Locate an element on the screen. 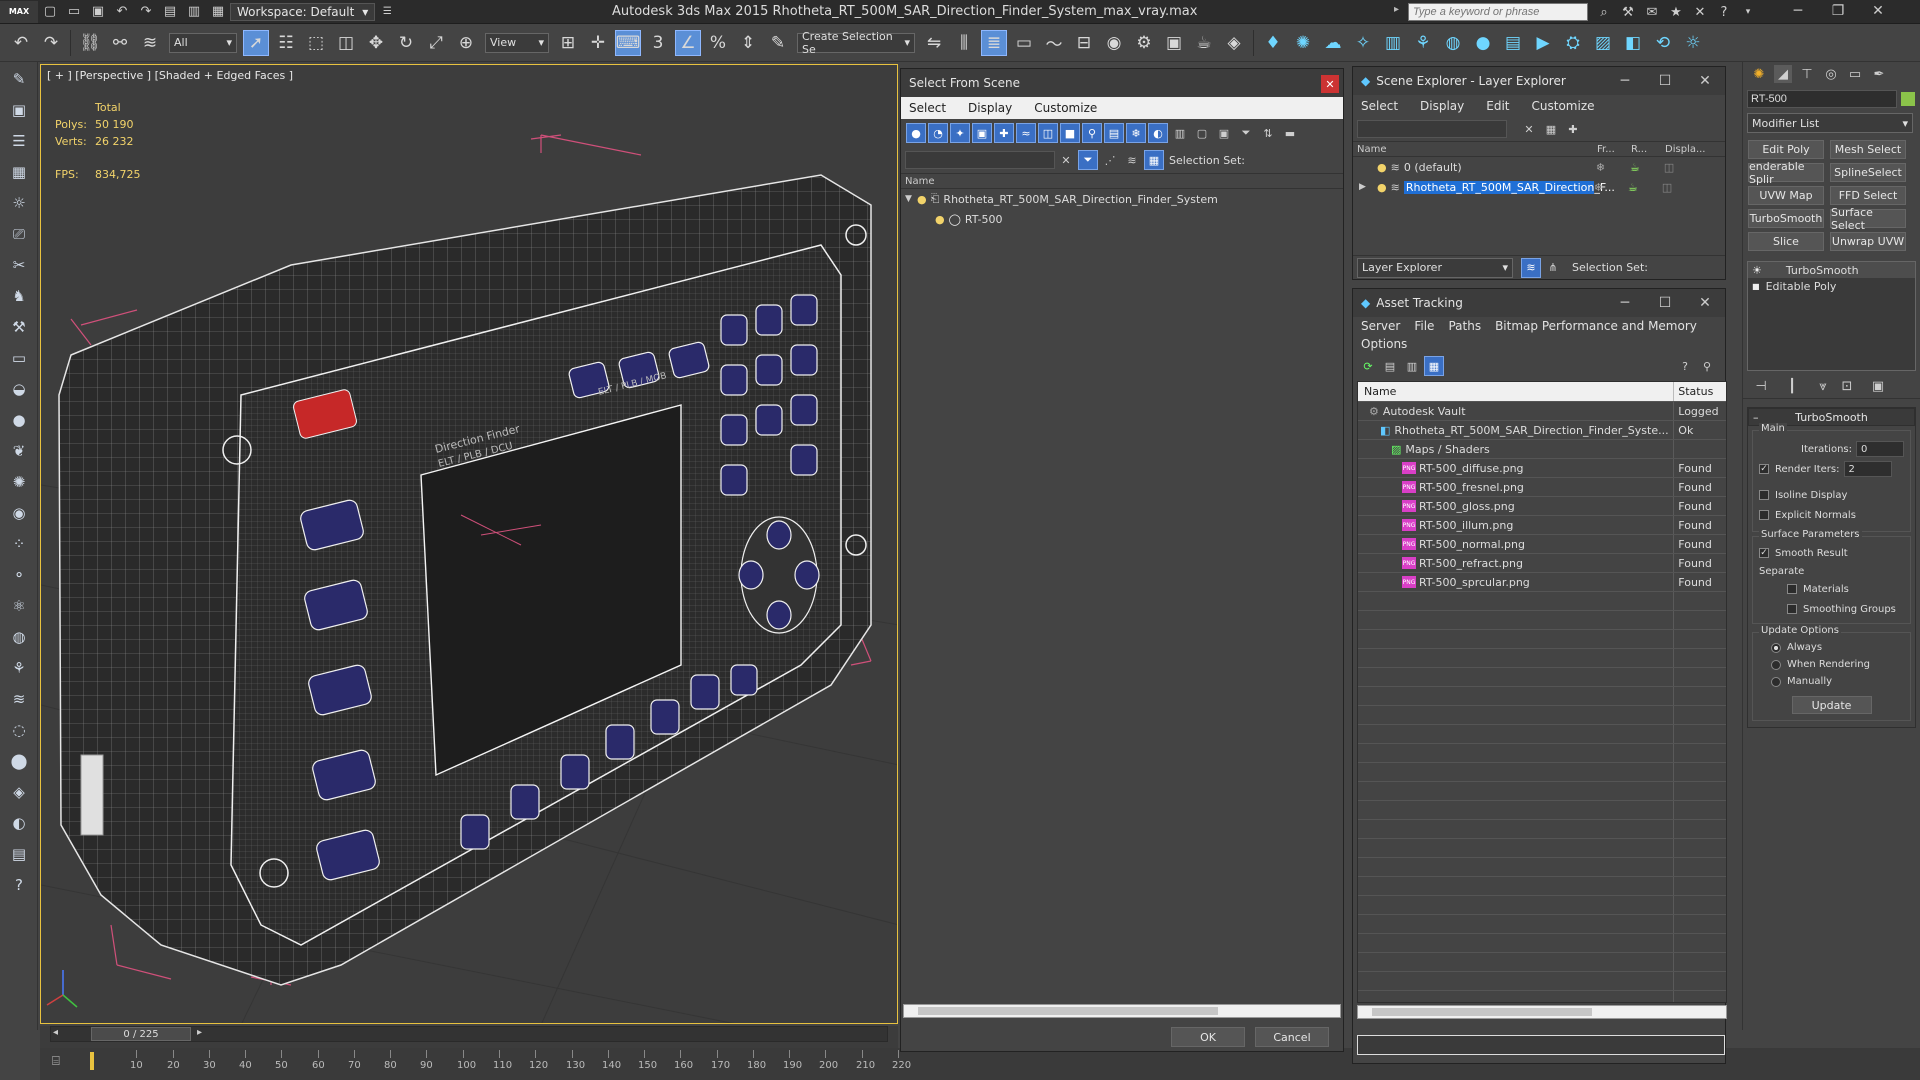  dumbbell-icon: ⚬ is located at coordinates (19, 575).